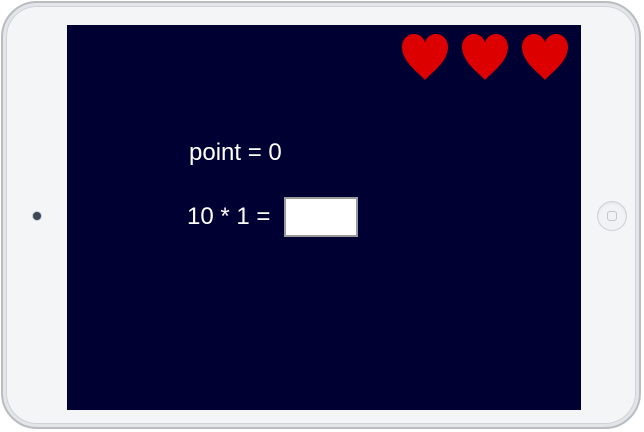  What do you see at coordinates (229, 216) in the screenshot?
I see `question-text: 10 * 1 =` at bounding box center [229, 216].